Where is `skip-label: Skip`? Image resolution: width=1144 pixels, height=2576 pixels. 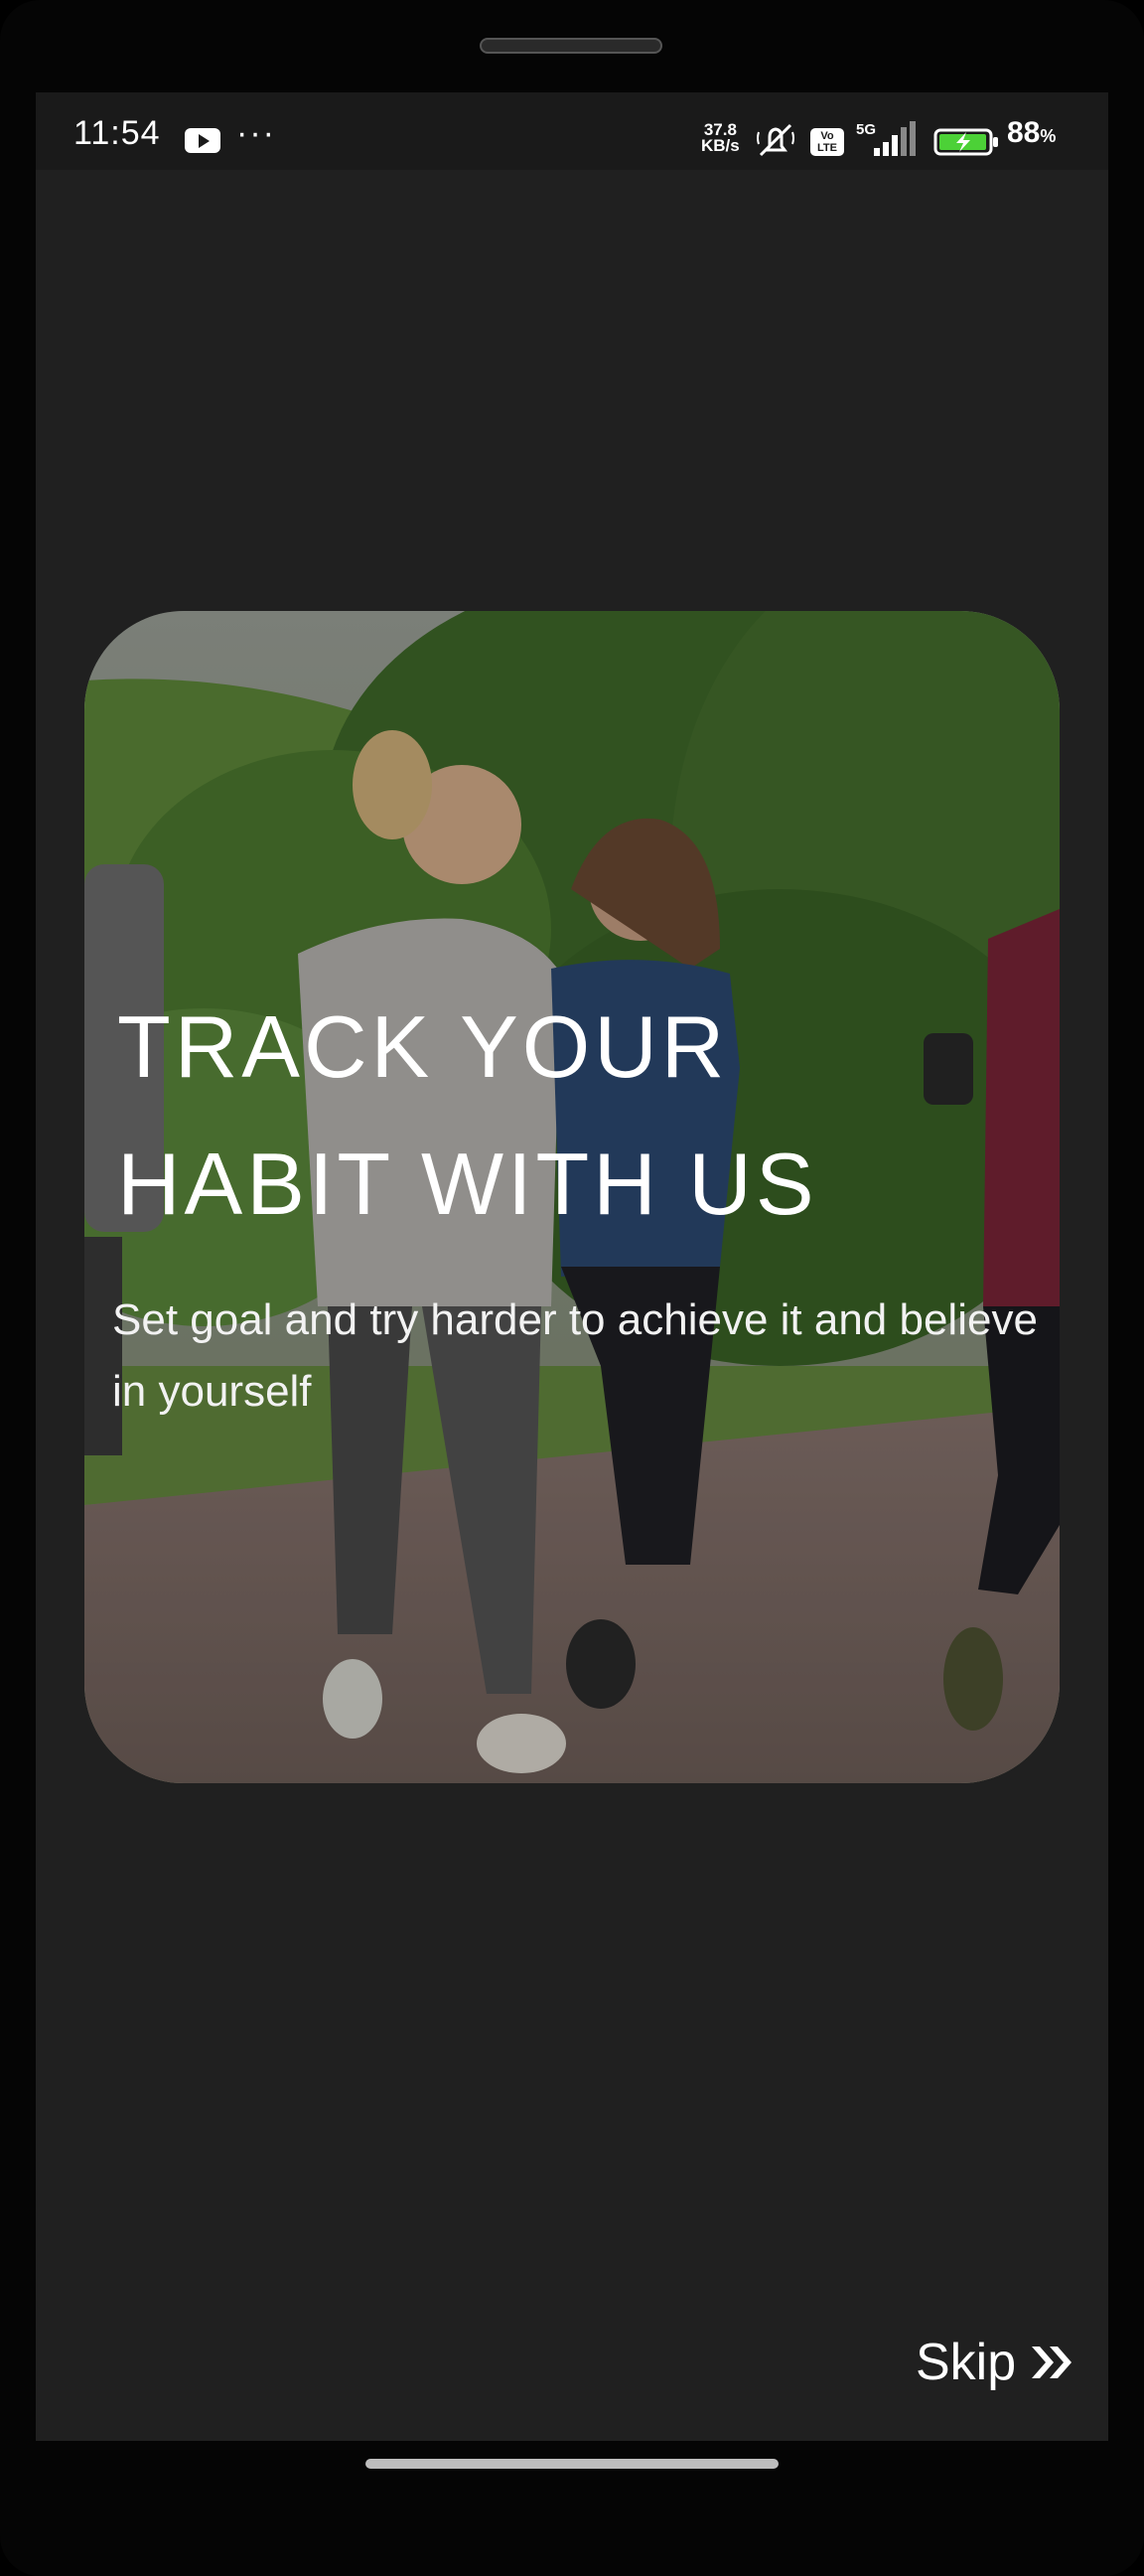 skip-label: Skip is located at coordinates (967, 2362).